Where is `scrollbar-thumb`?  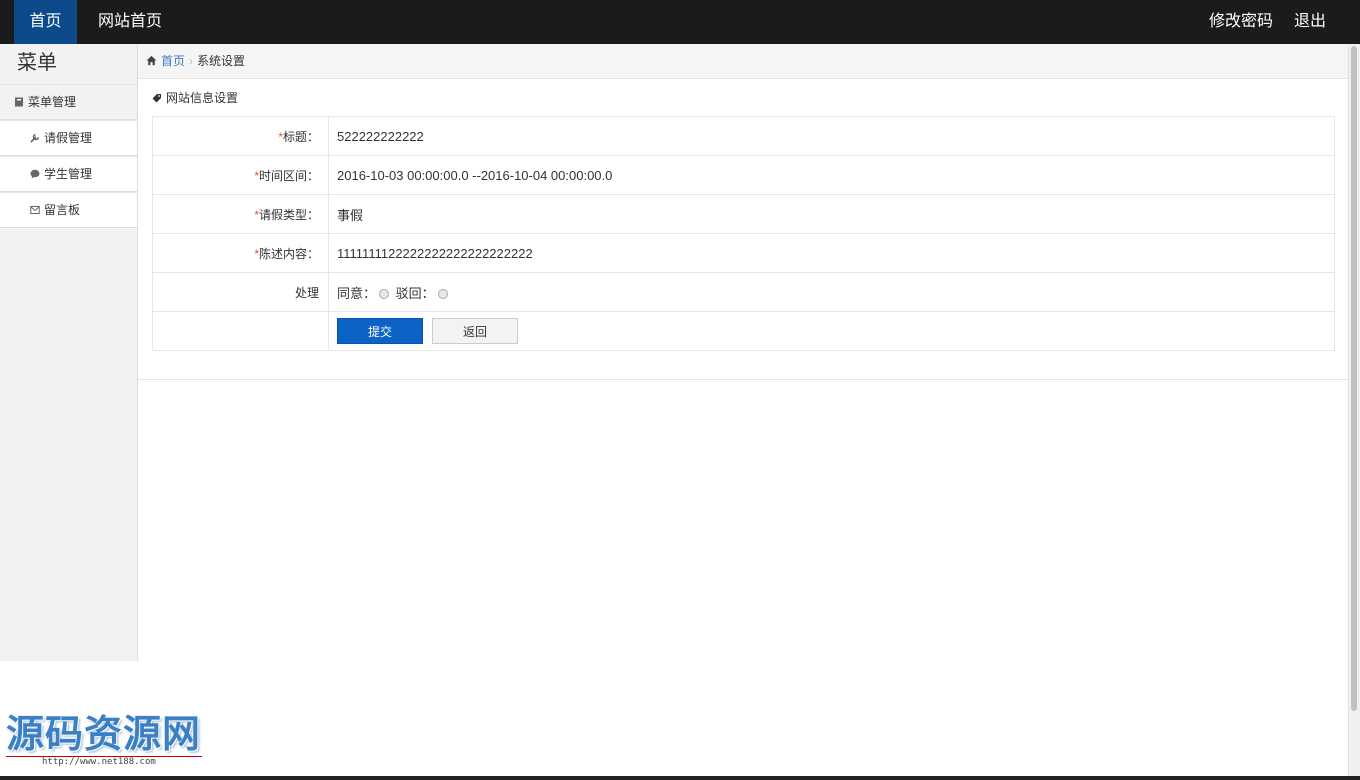 scrollbar-thumb is located at coordinates (1354, 378).